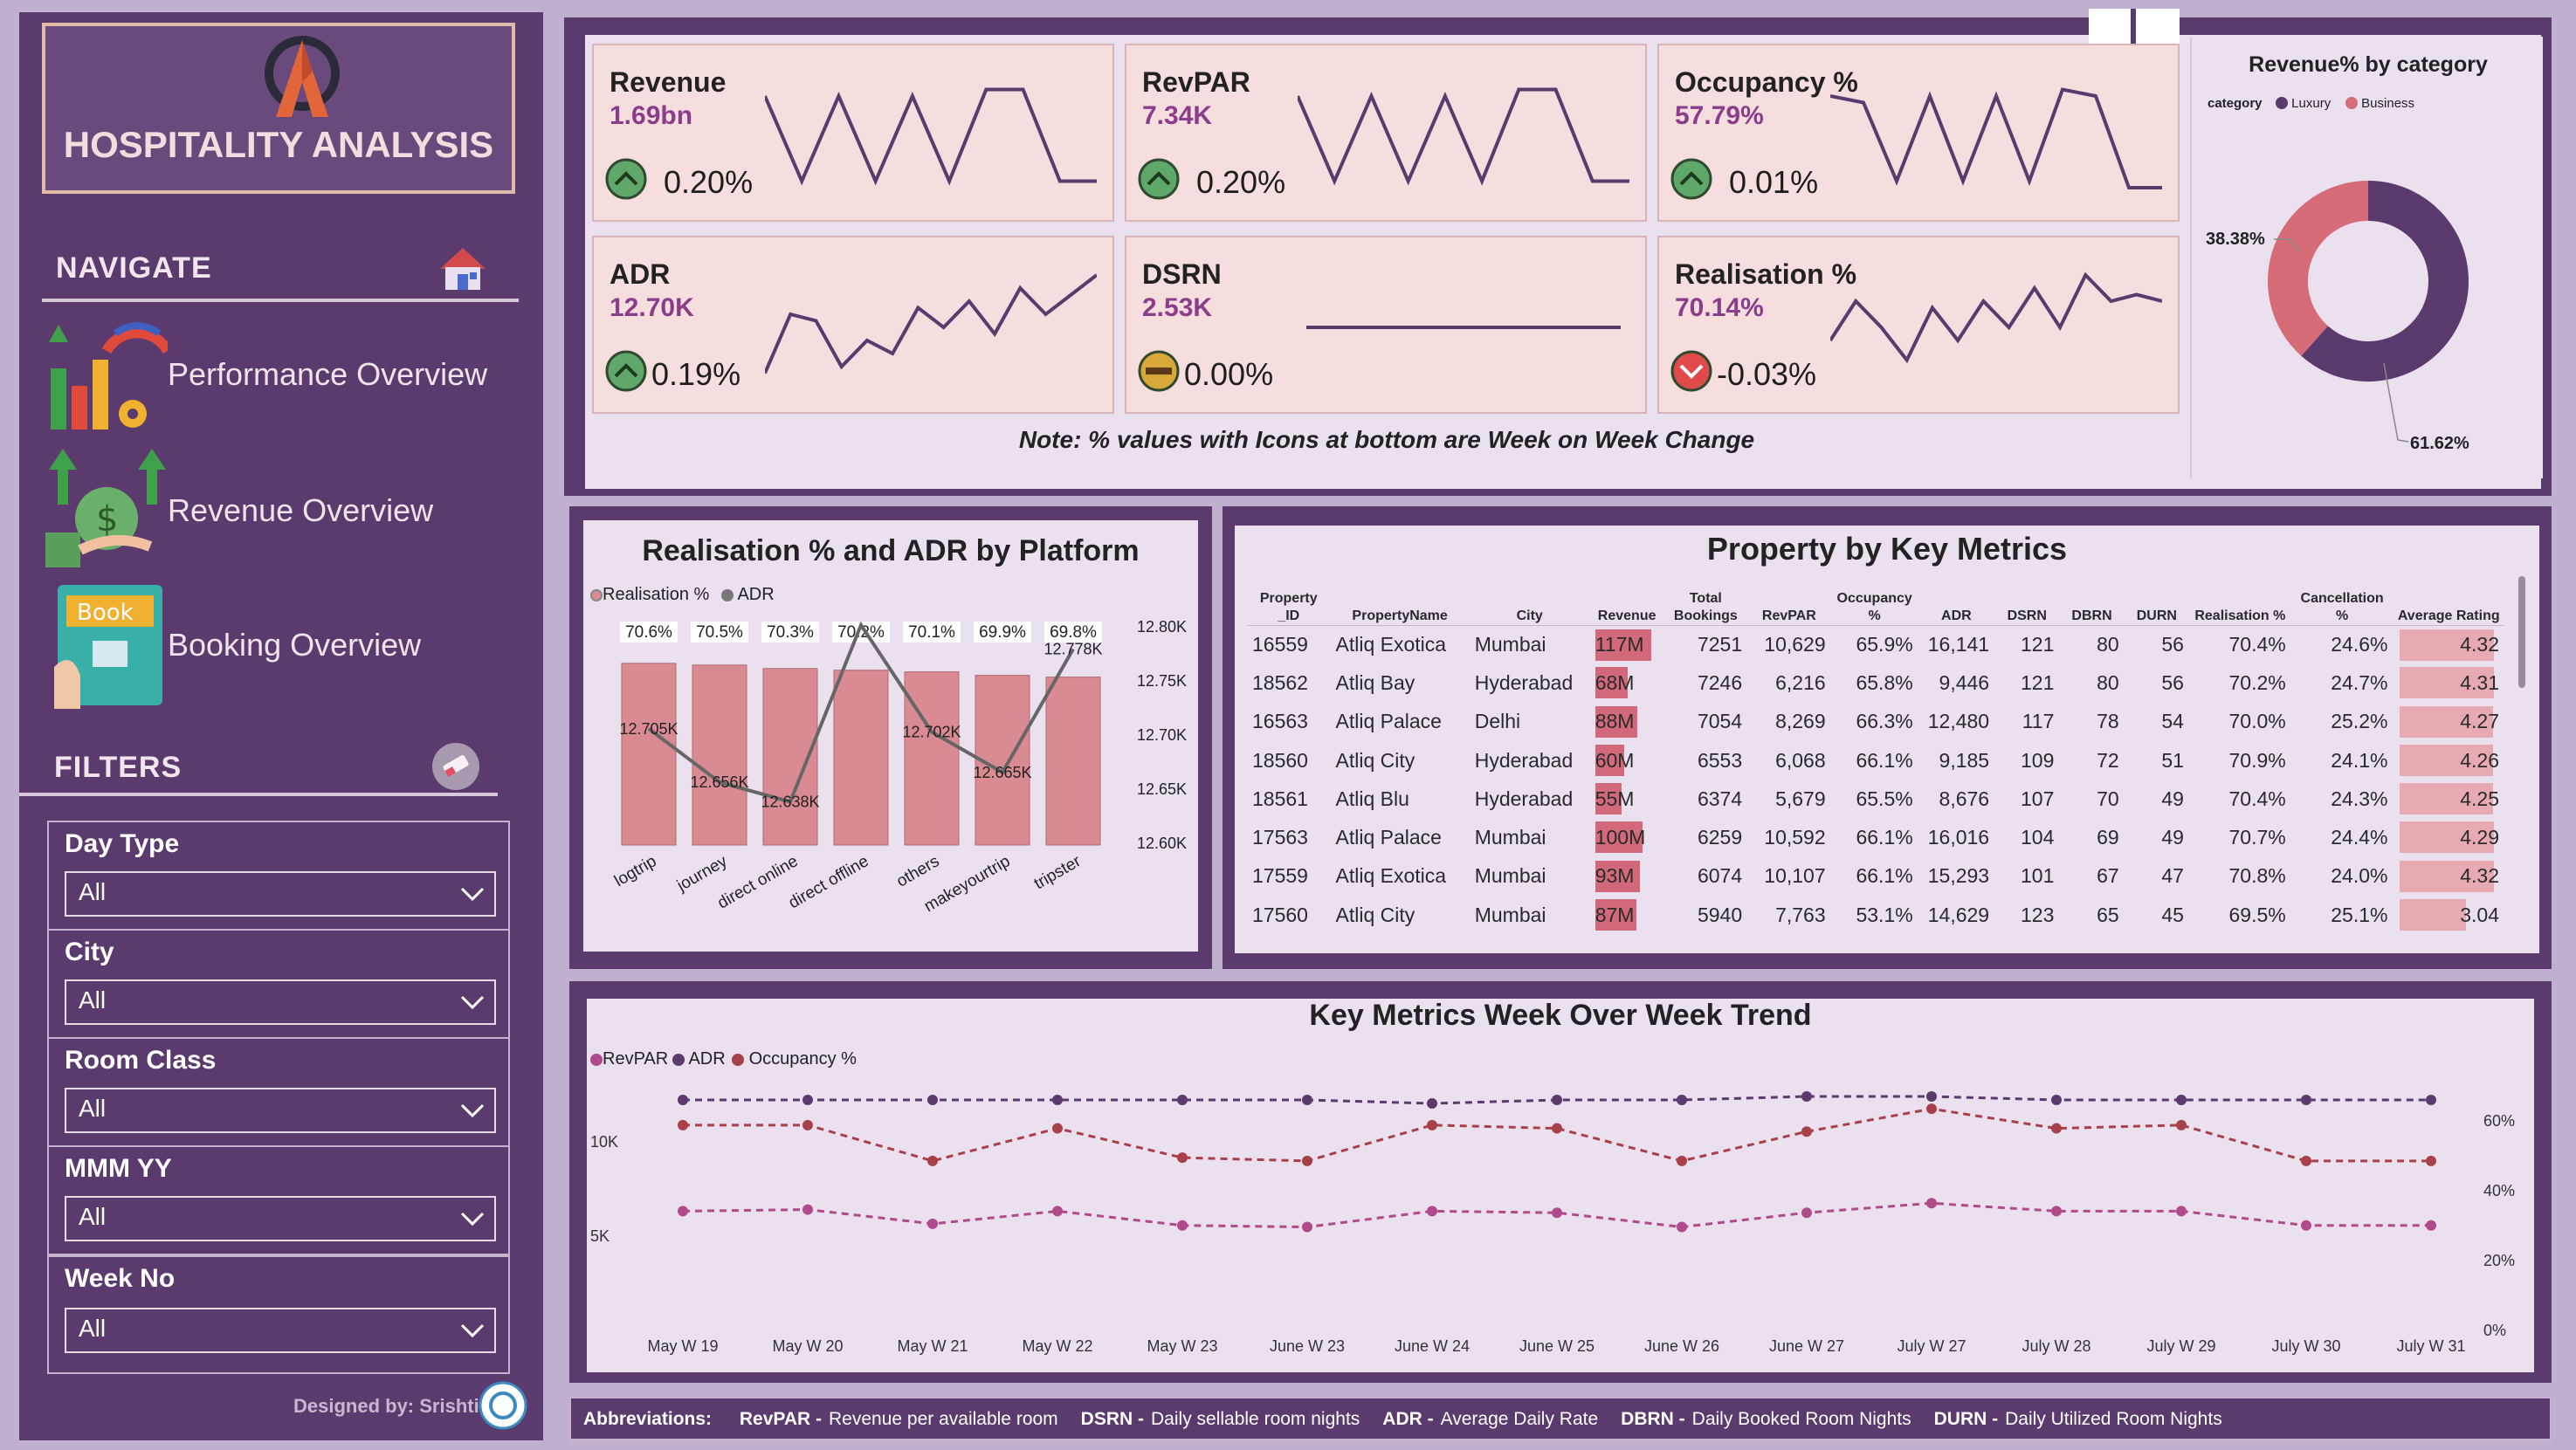 This screenshot has height=1450, width=2576. I want to click on bar-value-label: 70.3%, so click(790, 632).